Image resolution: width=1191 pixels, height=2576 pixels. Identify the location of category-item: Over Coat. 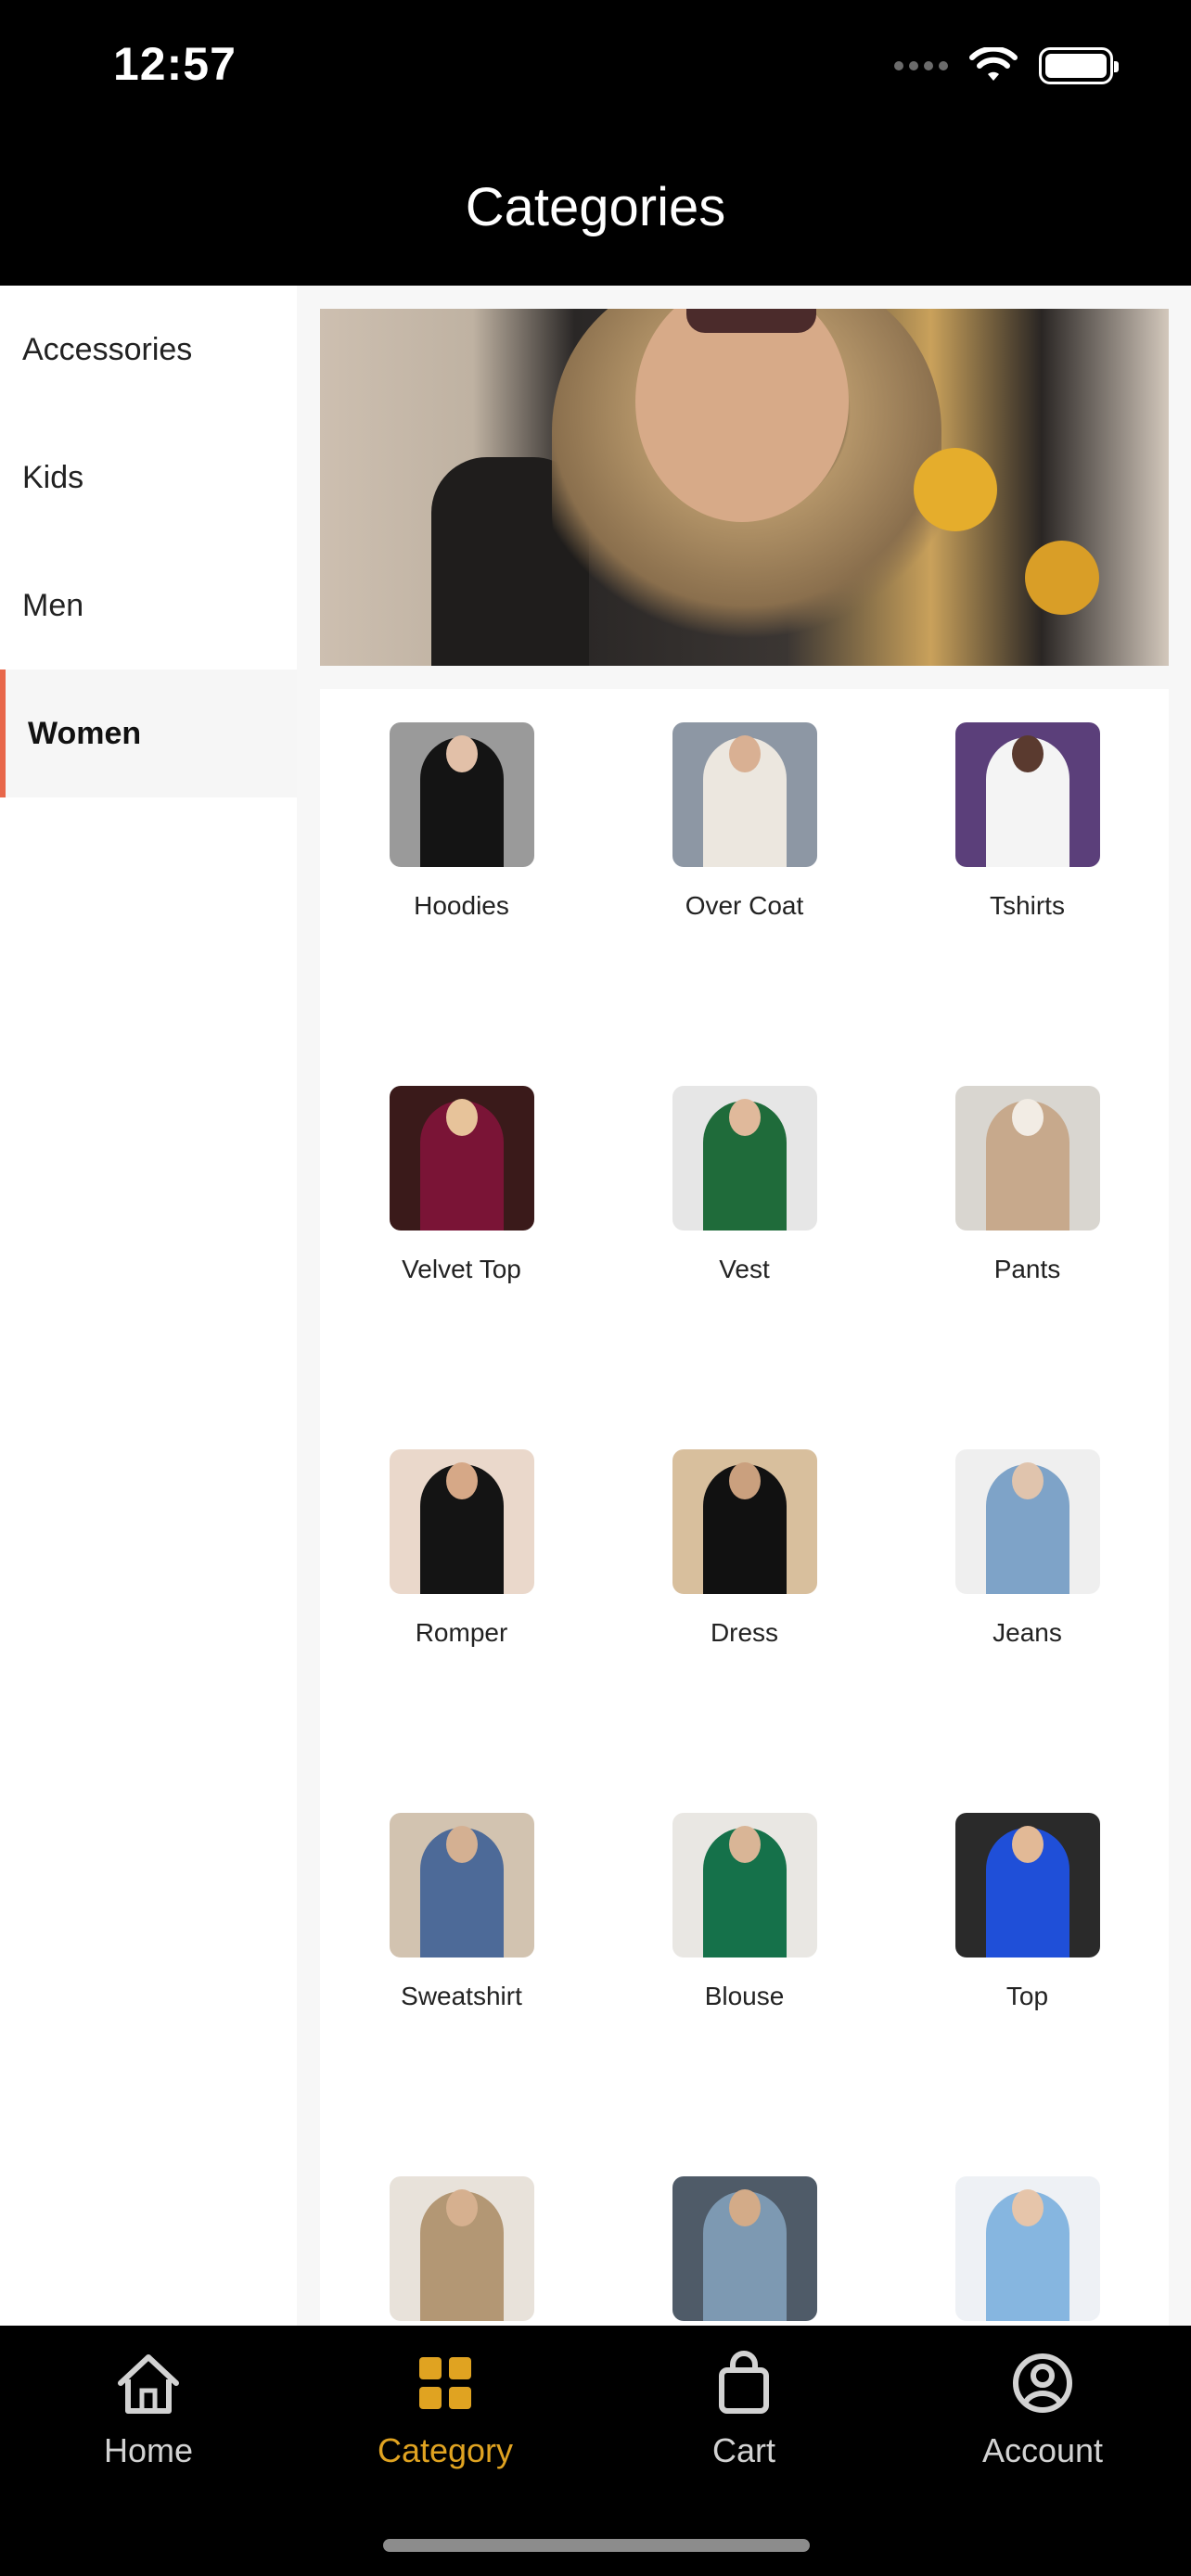
(744, 904).